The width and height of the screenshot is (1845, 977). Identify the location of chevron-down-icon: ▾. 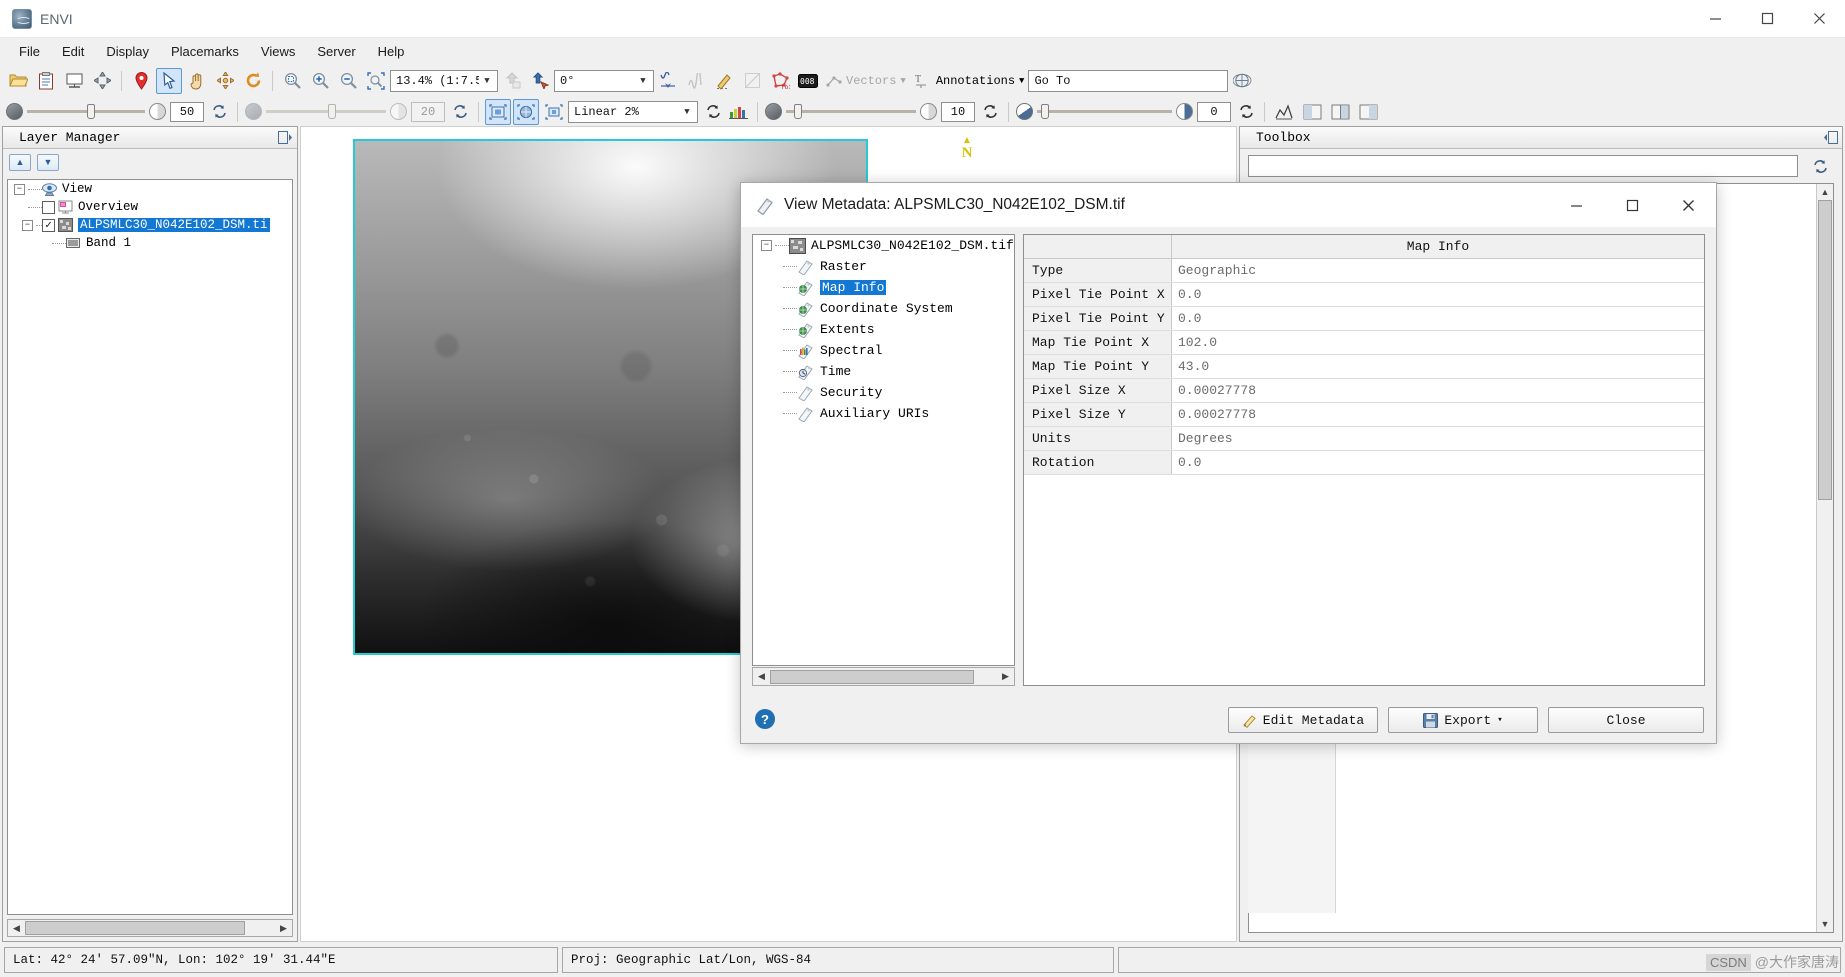
(1499, 720).